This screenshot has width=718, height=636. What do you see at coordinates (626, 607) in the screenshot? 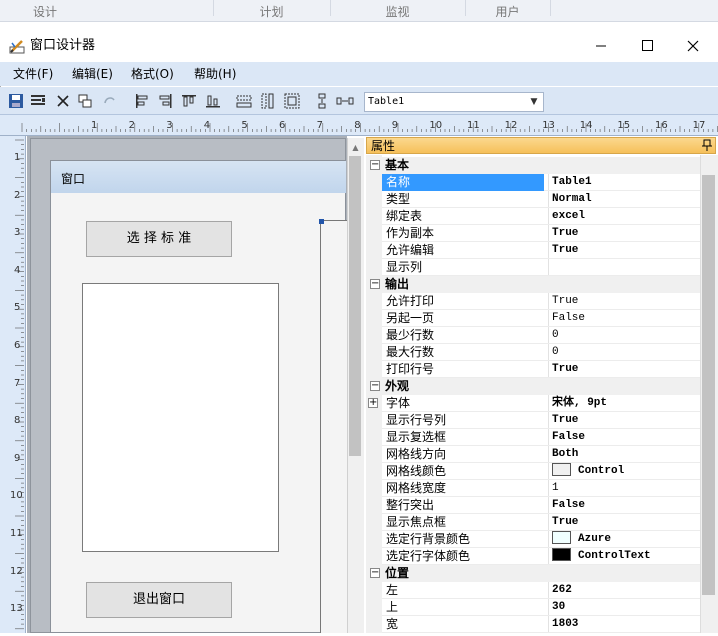
I see `property-value: 30` at bounding box center [626, 607].